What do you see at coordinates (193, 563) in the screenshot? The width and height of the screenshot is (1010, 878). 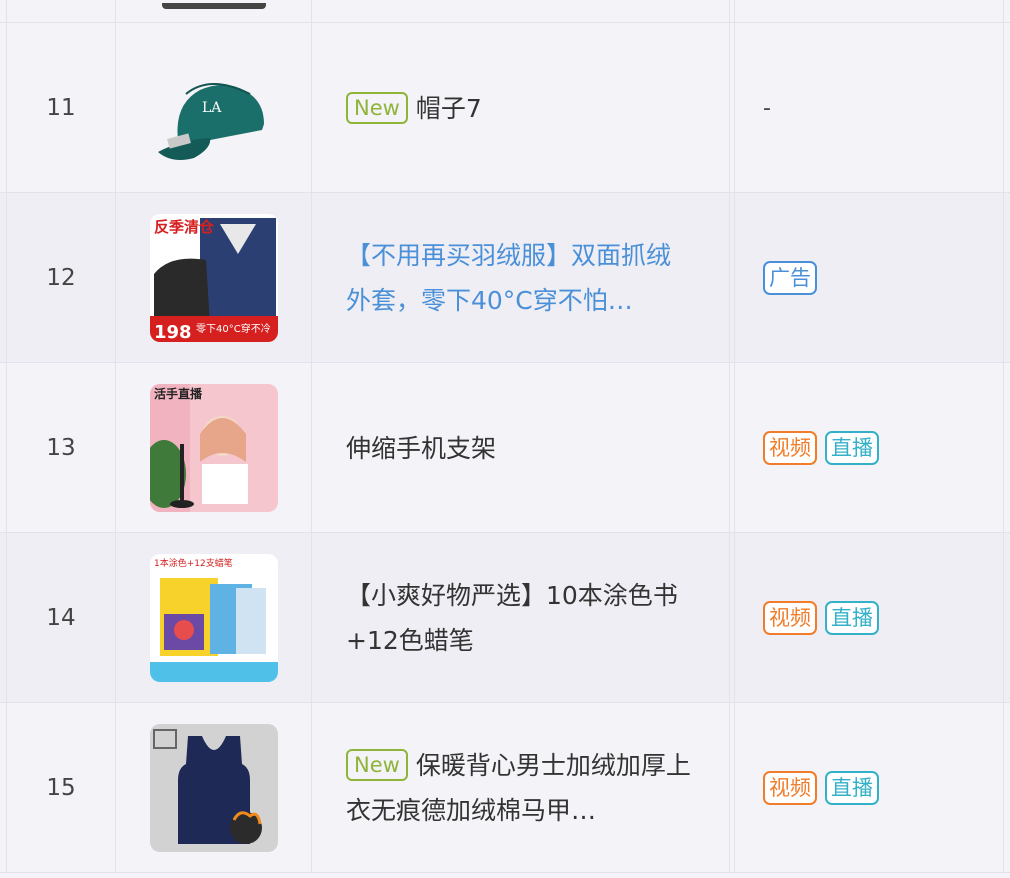 I see `svg-text: 1本涂色+12支蜡笔` at bounding box center [193, 563].